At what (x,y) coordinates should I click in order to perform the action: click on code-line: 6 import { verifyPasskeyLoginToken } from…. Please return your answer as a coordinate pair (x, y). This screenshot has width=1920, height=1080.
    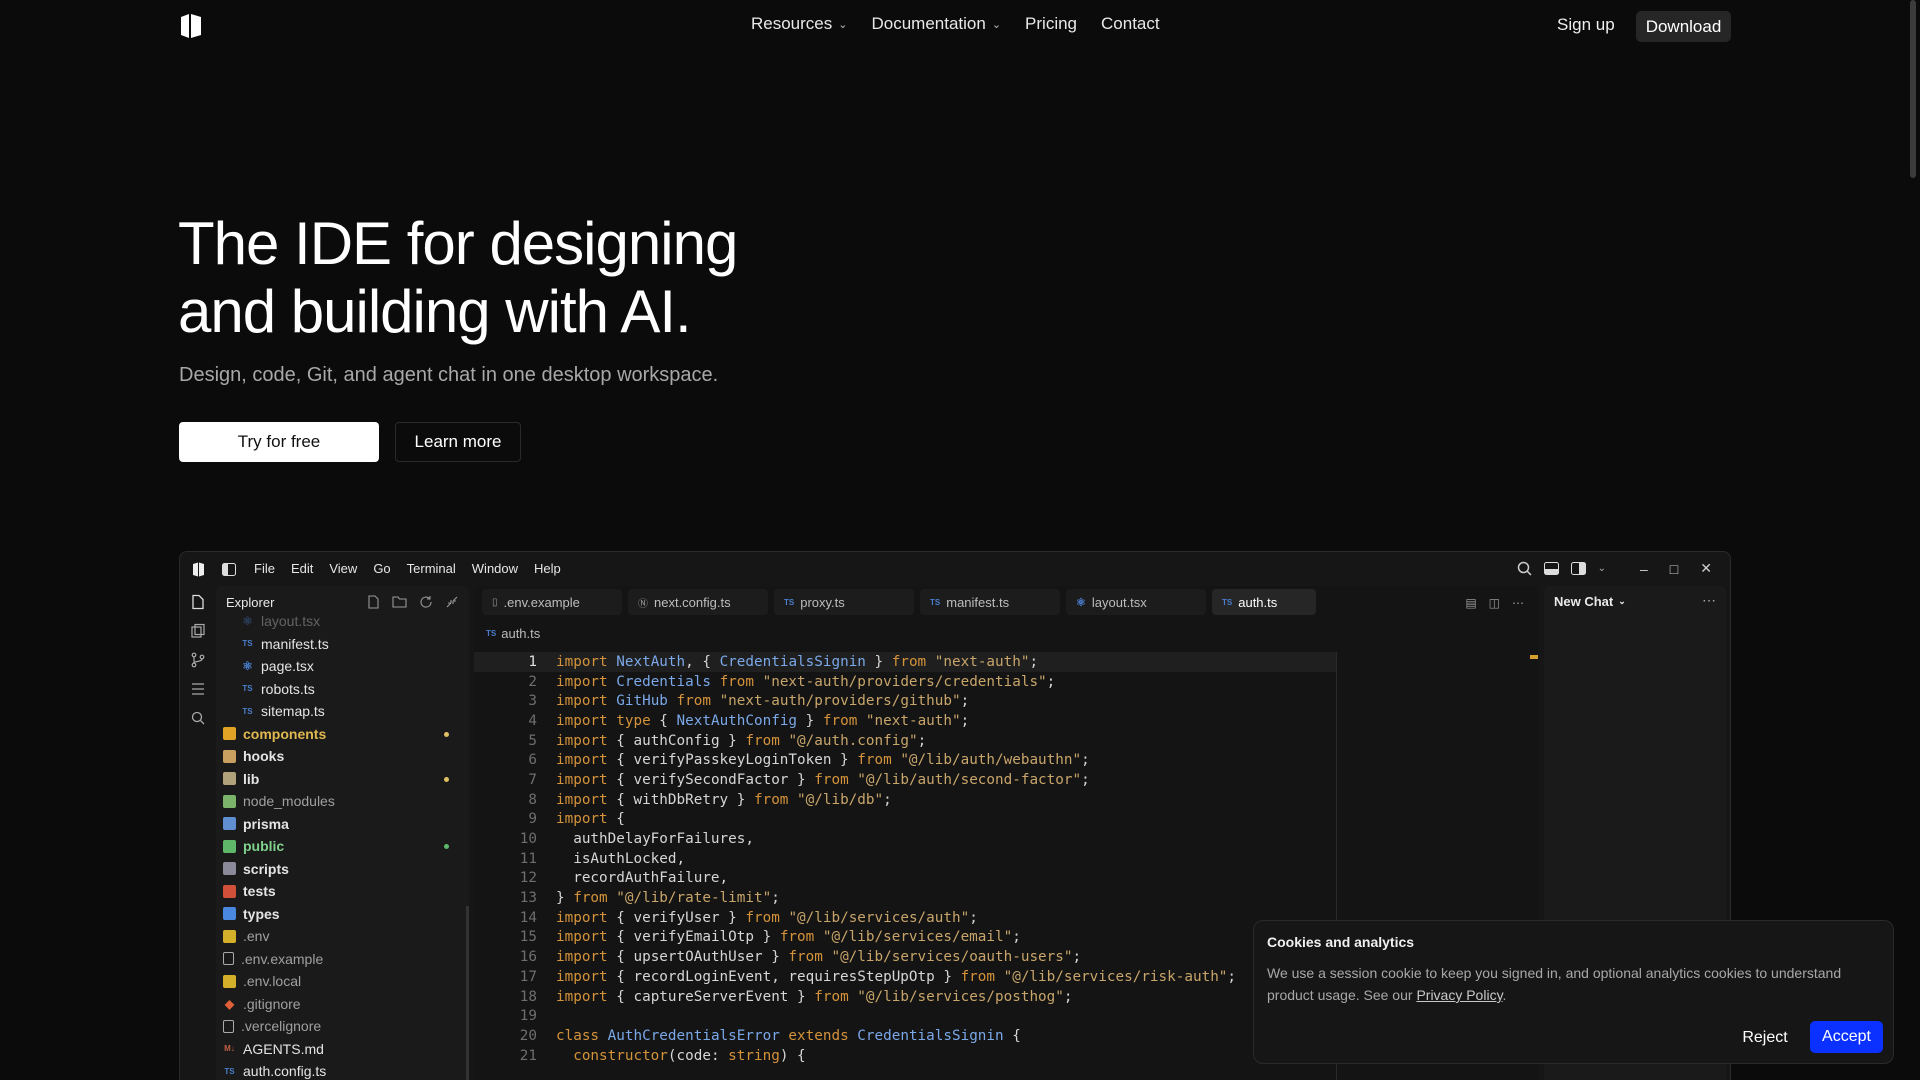
    Looking at the image, I should click on (905, 760).